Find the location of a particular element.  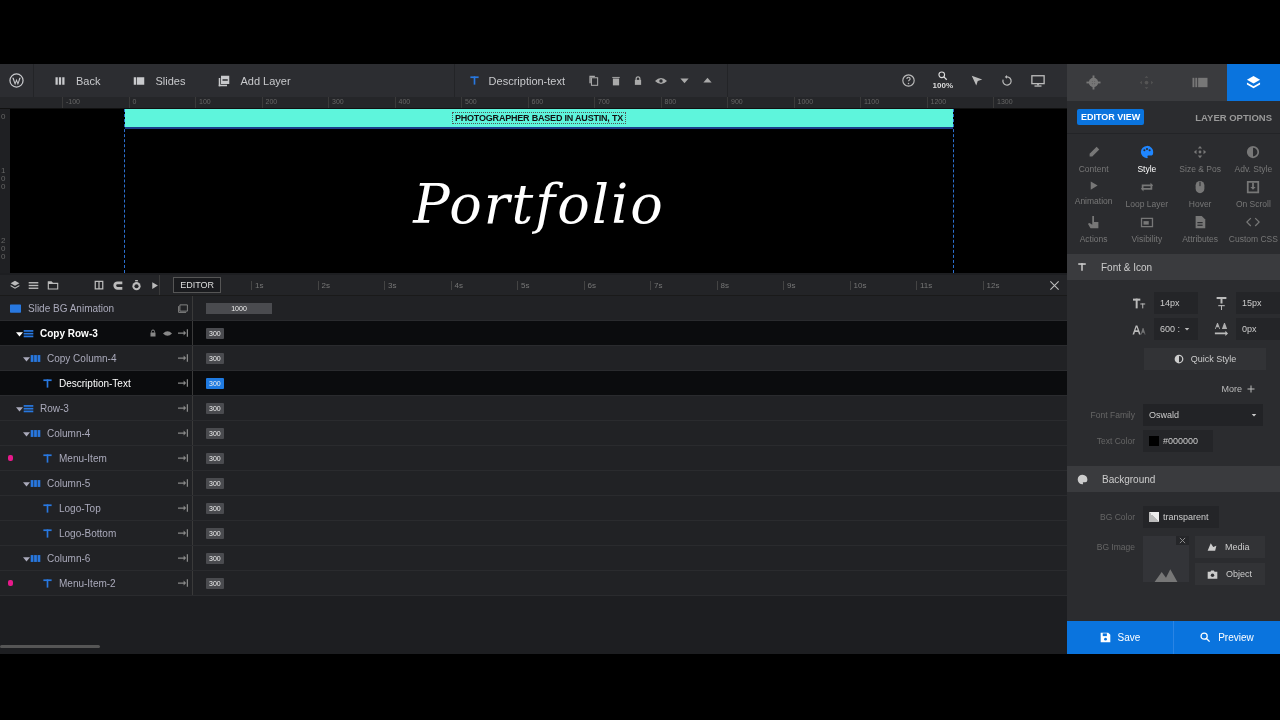

section-title: Background is located at coordinates (1129, 479).